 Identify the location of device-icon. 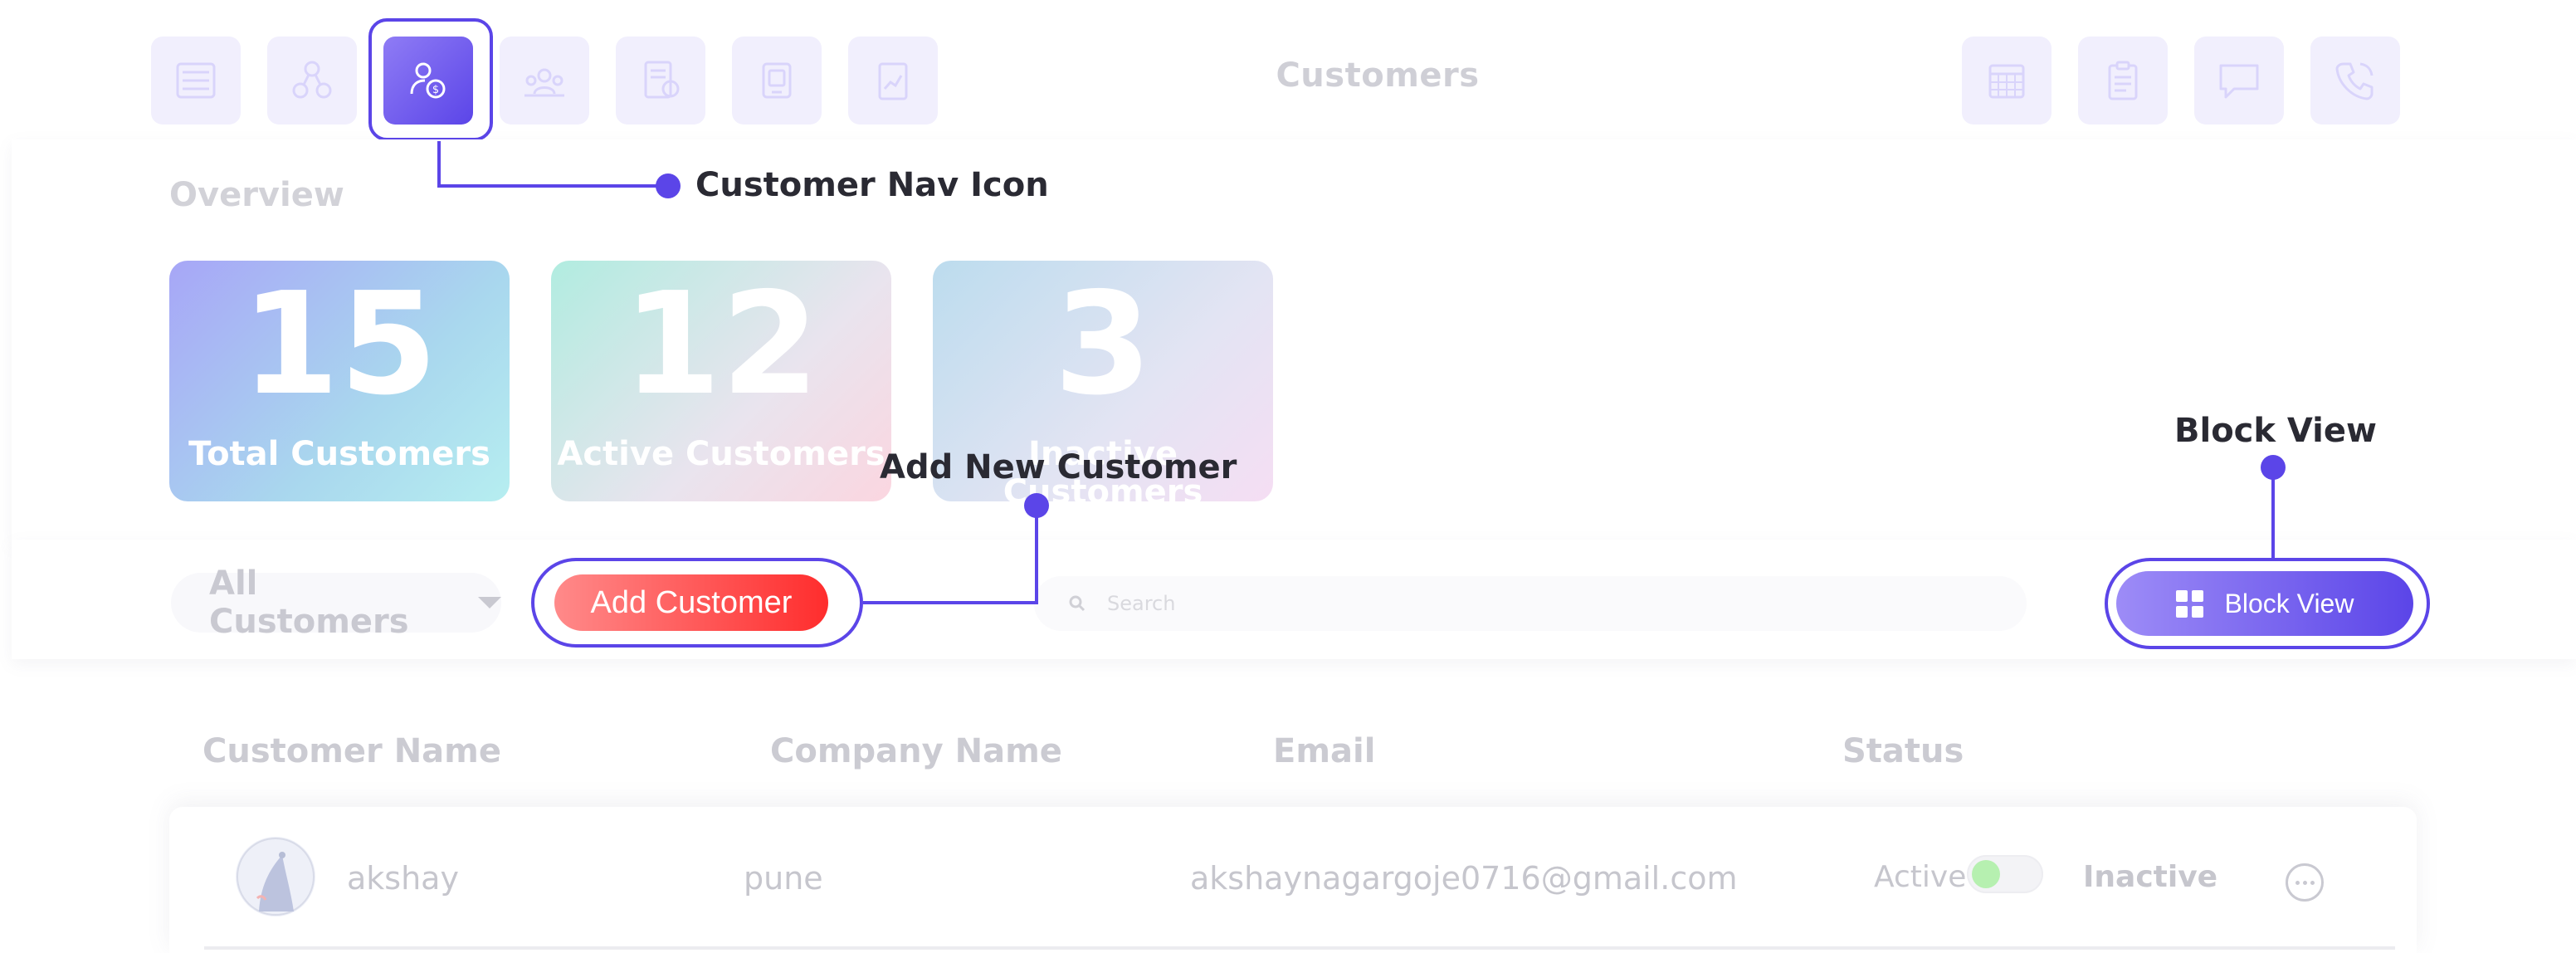
(777, 80).